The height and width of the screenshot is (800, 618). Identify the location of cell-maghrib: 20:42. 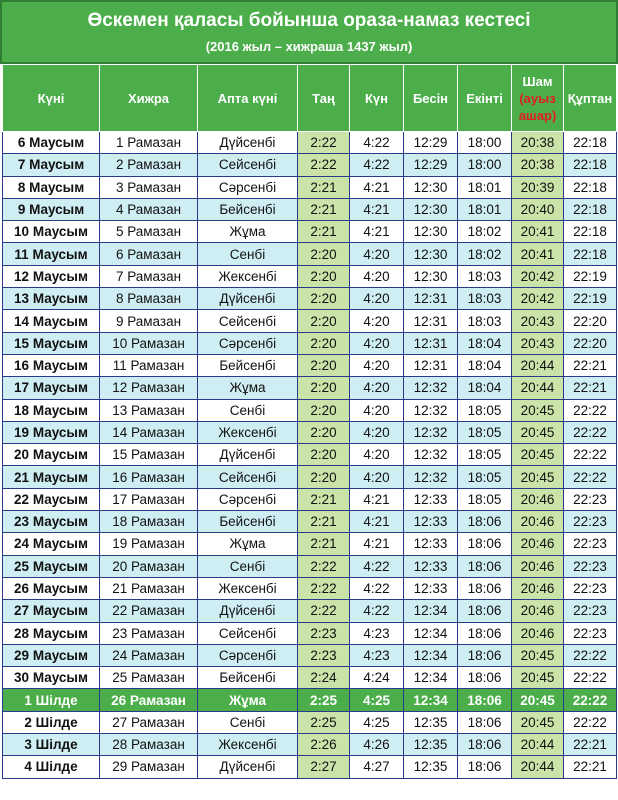
(537, 276).